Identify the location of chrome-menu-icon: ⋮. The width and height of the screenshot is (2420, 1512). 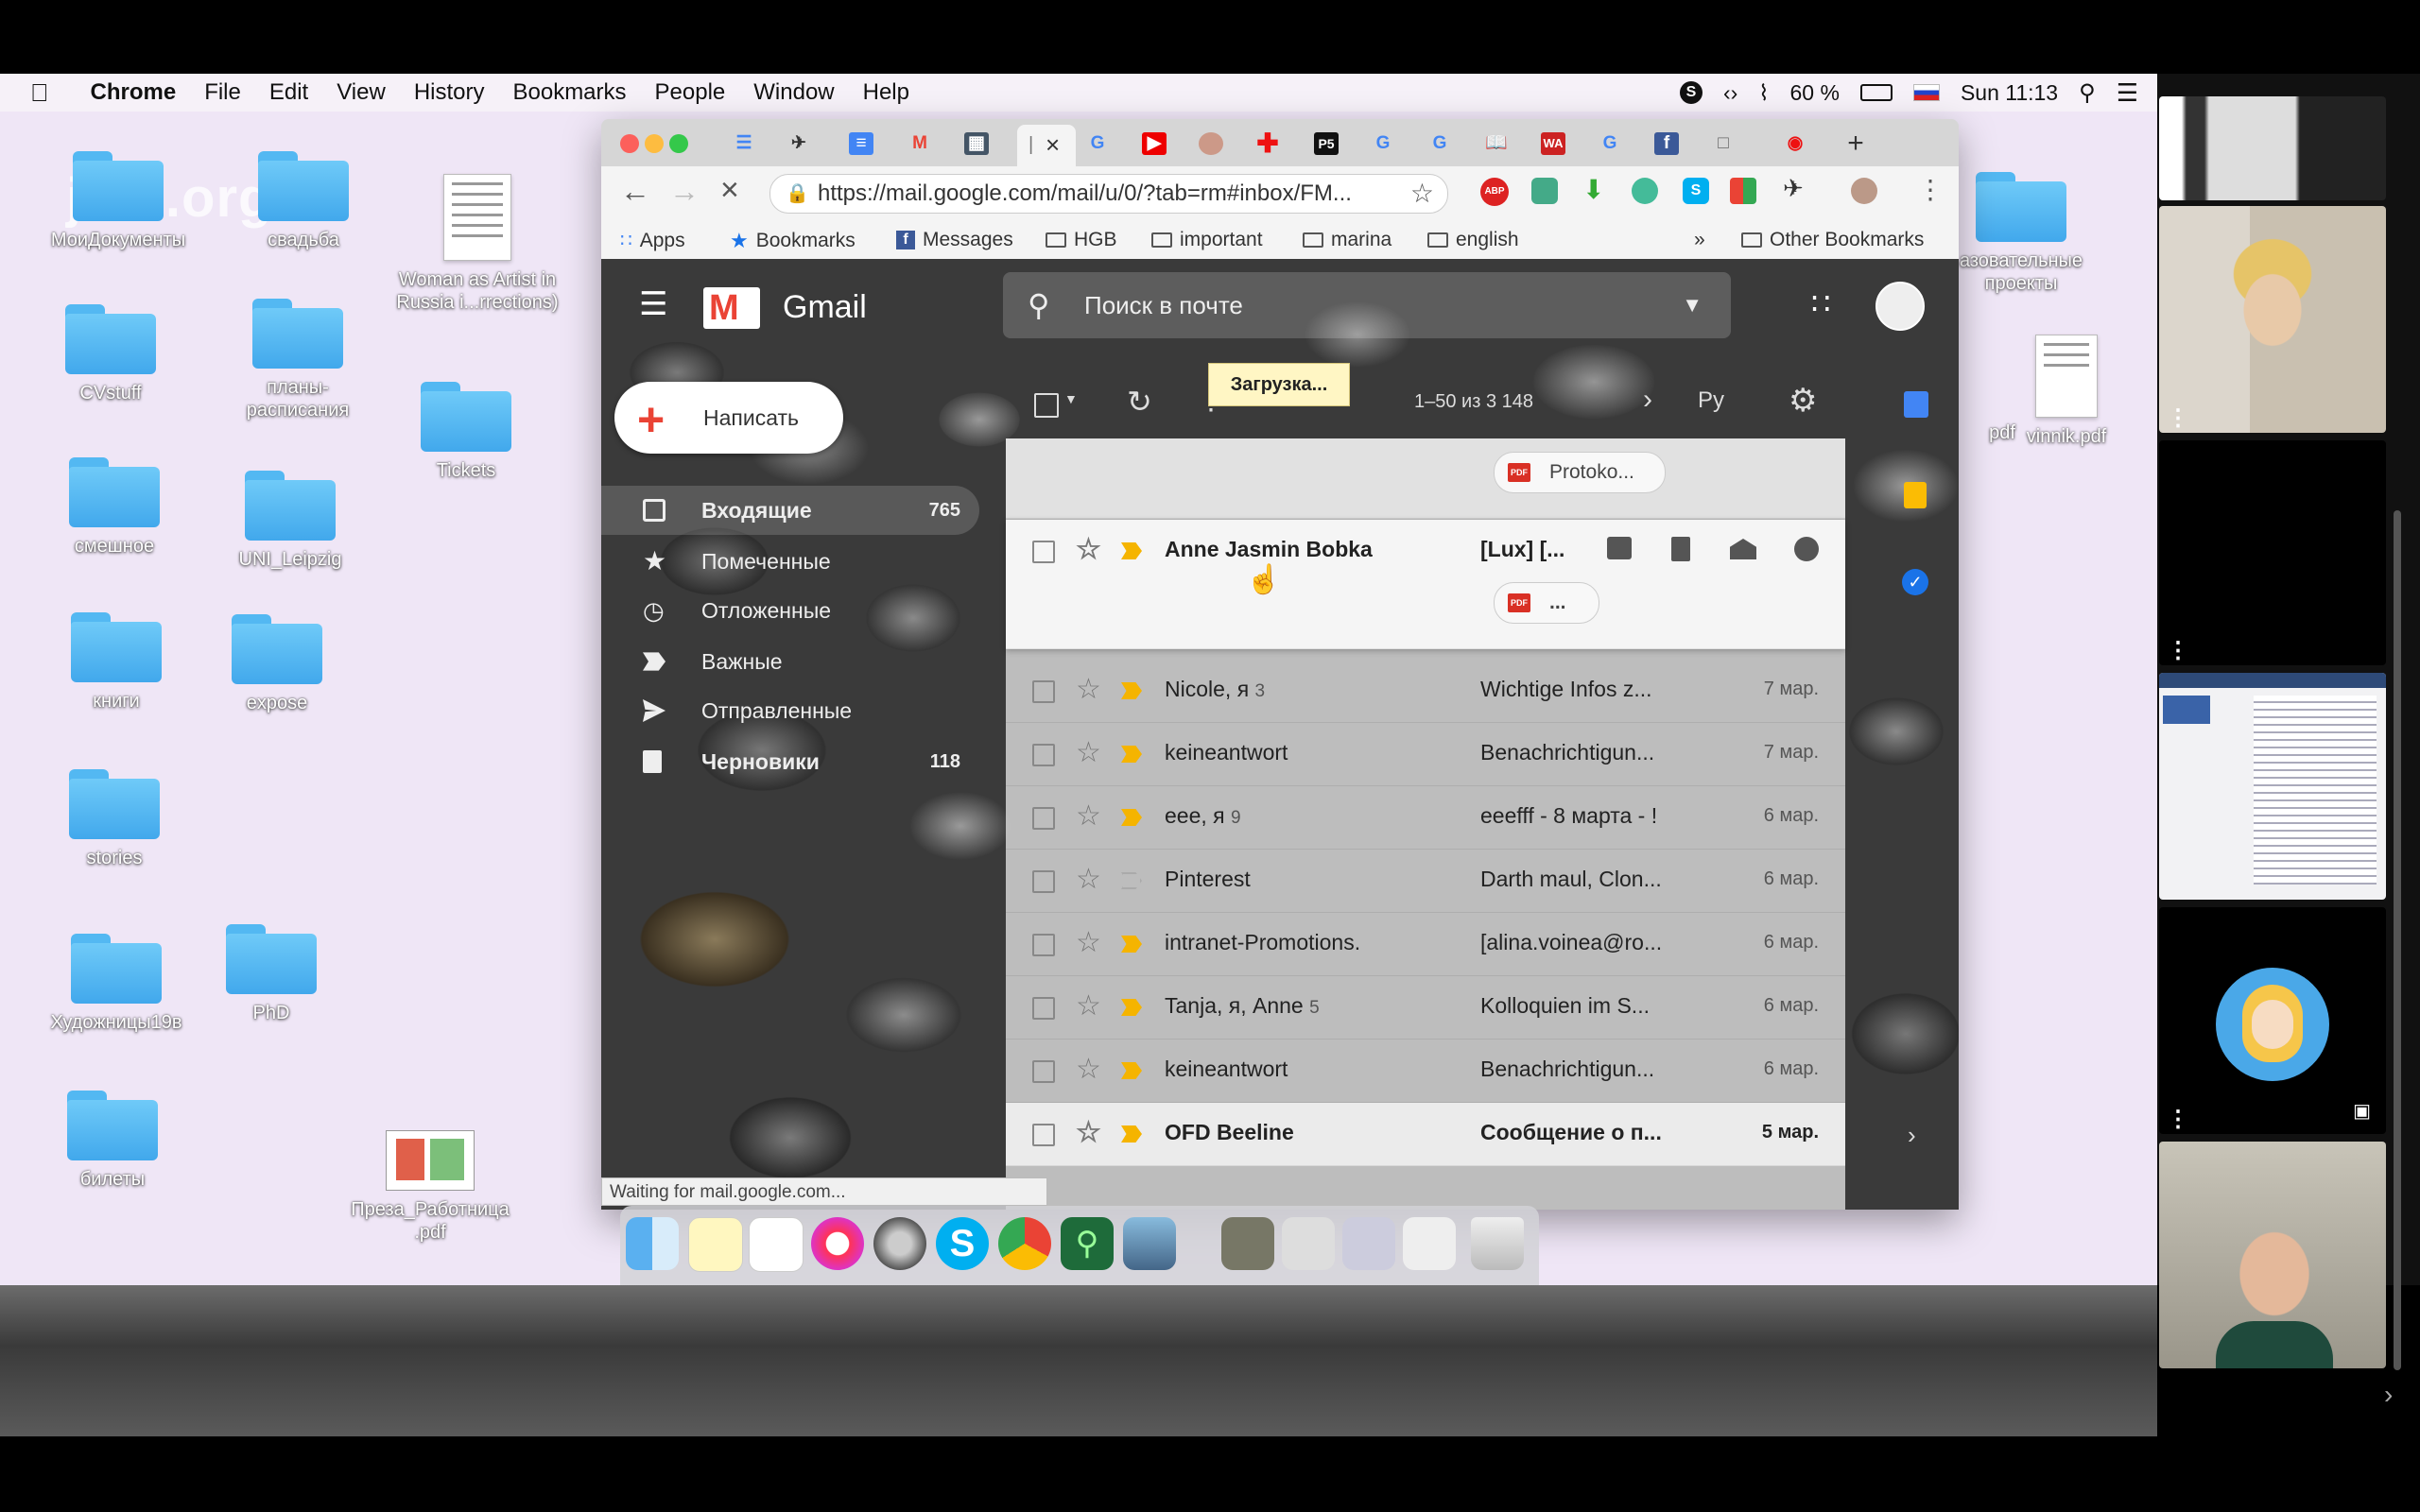
(1930, 189).